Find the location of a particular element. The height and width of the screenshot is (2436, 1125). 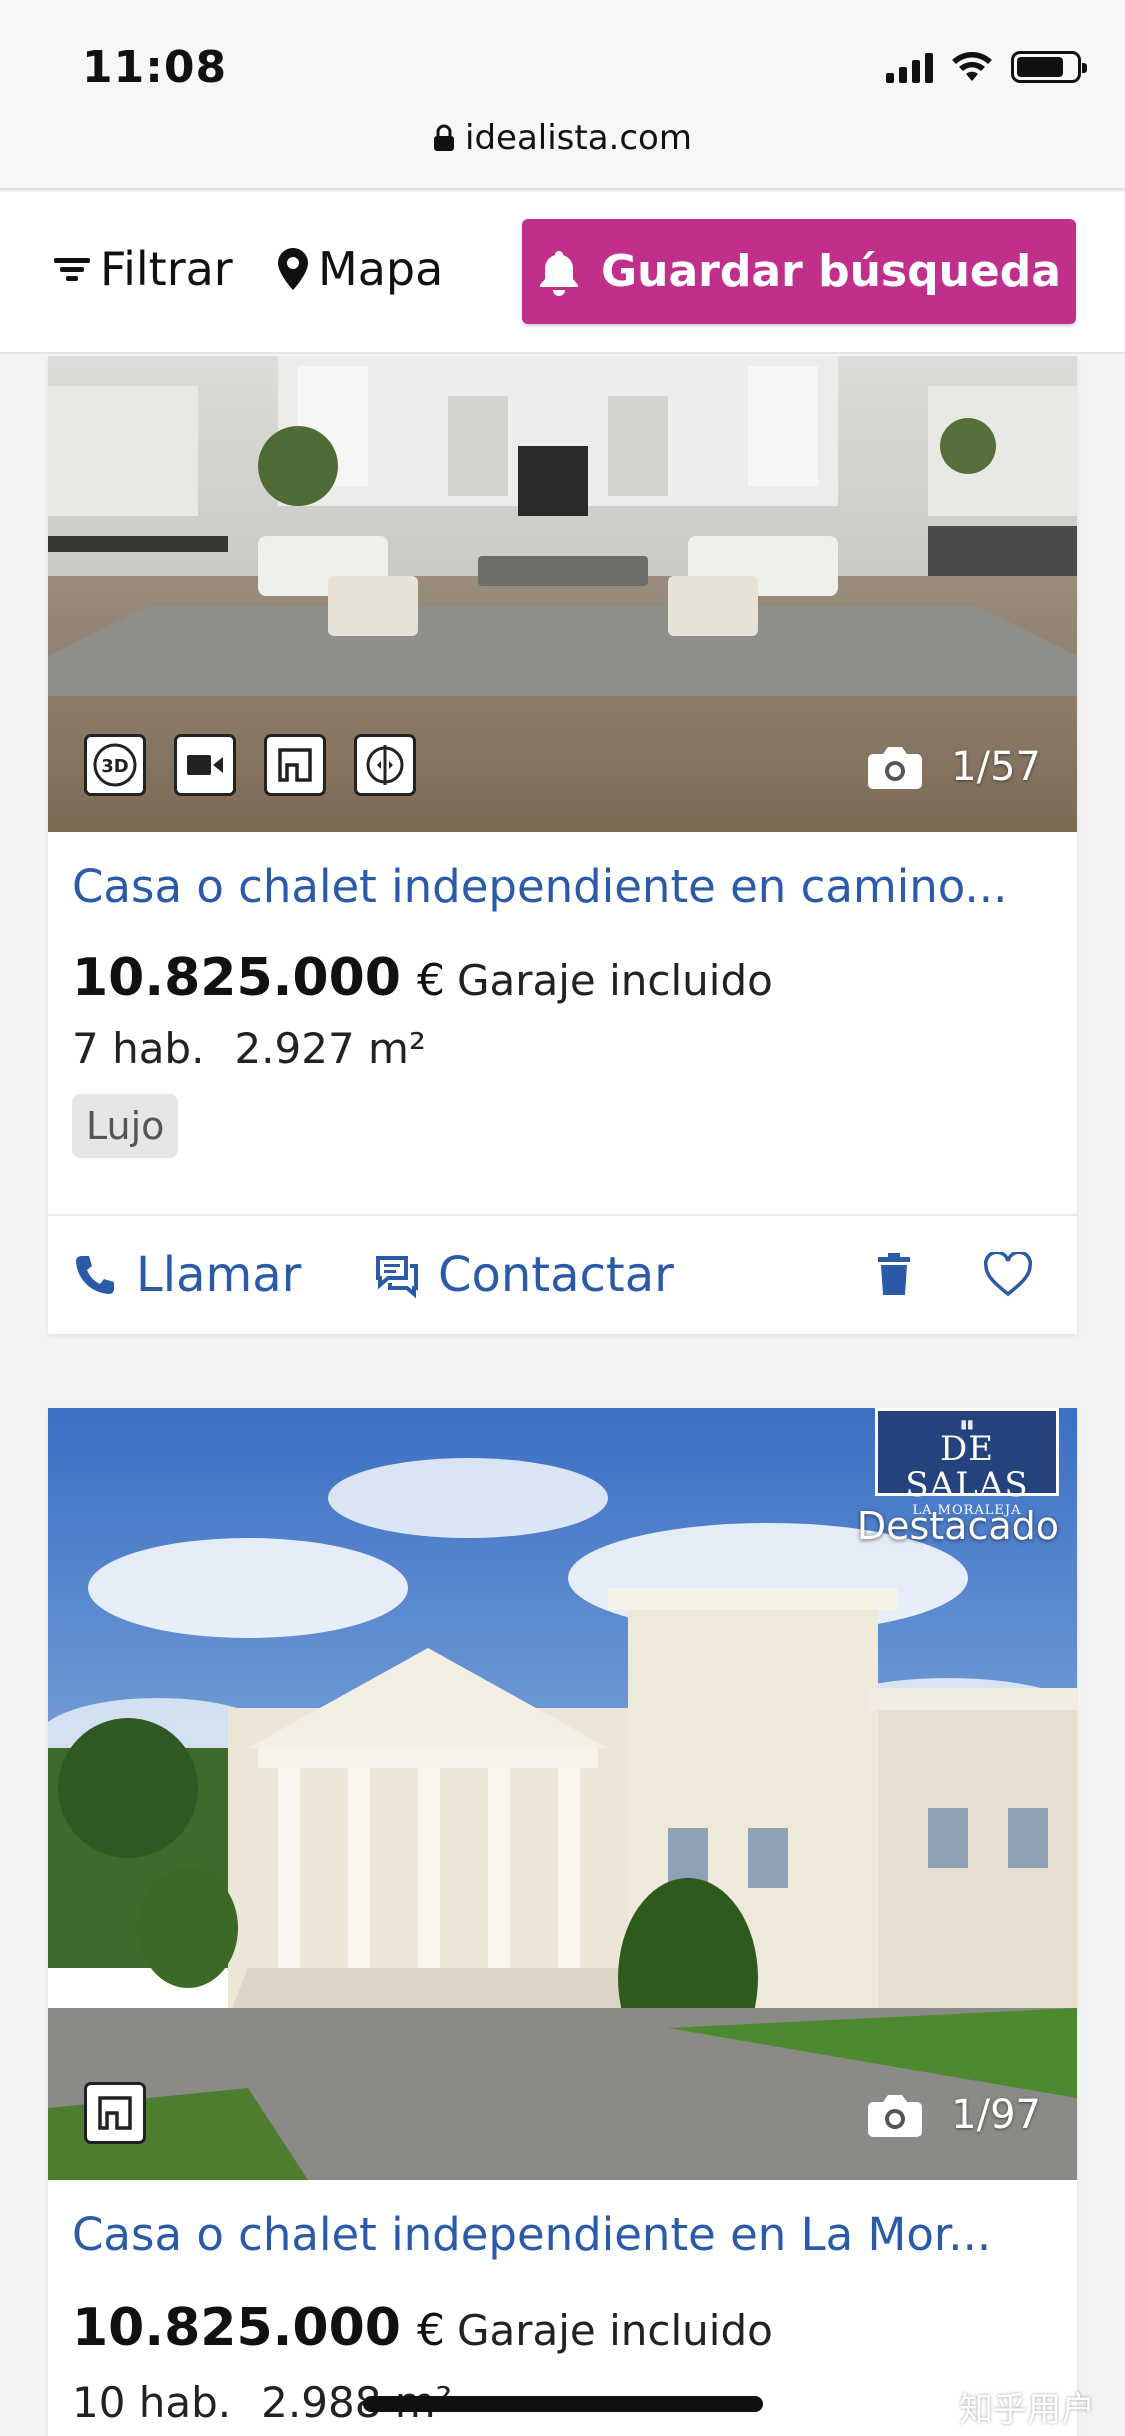

contact-label: Contactar is located at coordinates (556, 1275).